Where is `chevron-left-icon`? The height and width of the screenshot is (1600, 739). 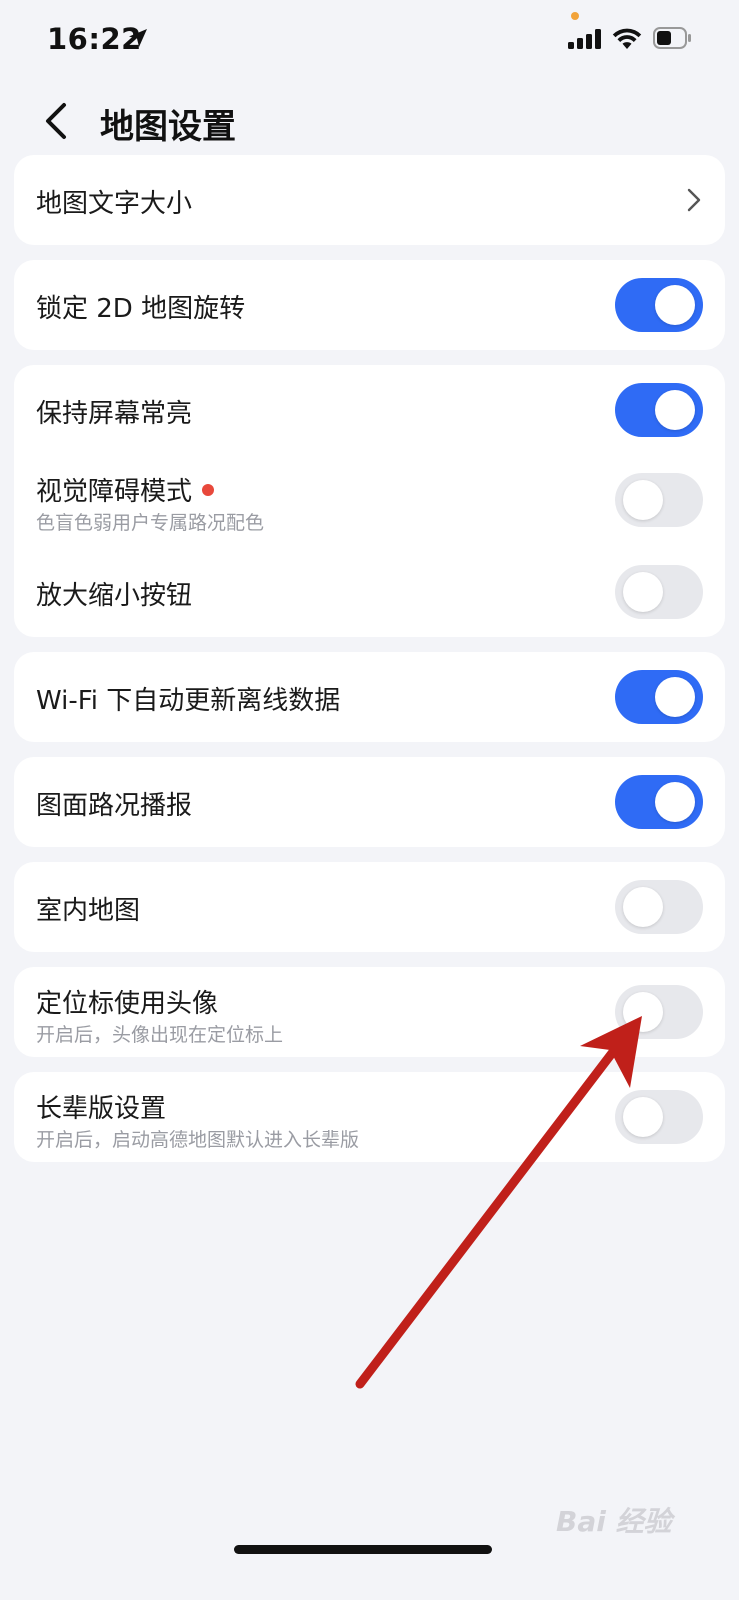
chevron-left-icon is located at coordinates (56, 121).